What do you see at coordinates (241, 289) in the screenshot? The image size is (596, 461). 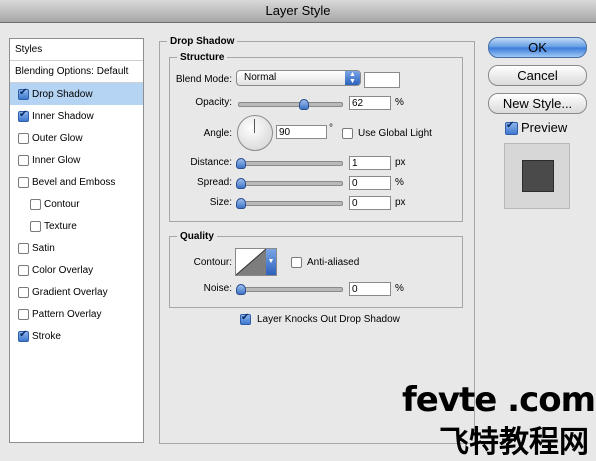 I see `noise-slider-handle` at bounding box center [241, 289].